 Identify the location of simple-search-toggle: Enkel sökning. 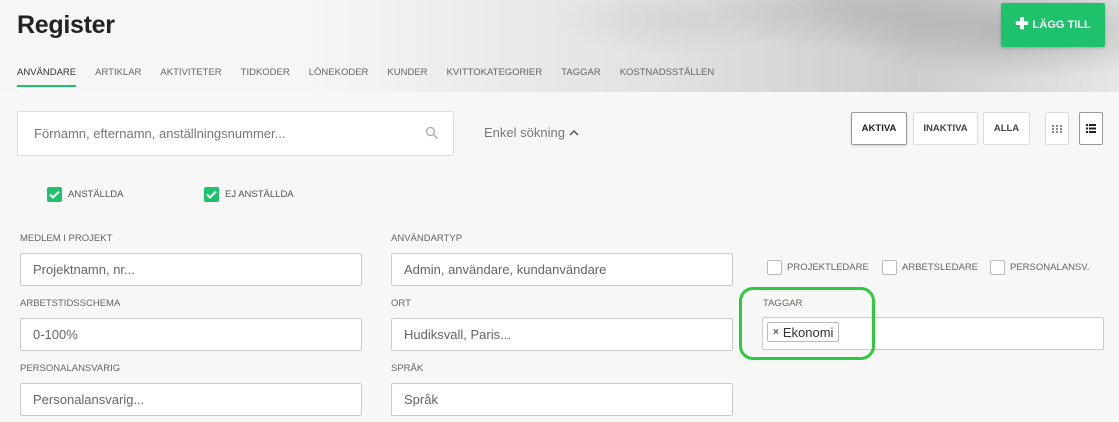
(531, 132).